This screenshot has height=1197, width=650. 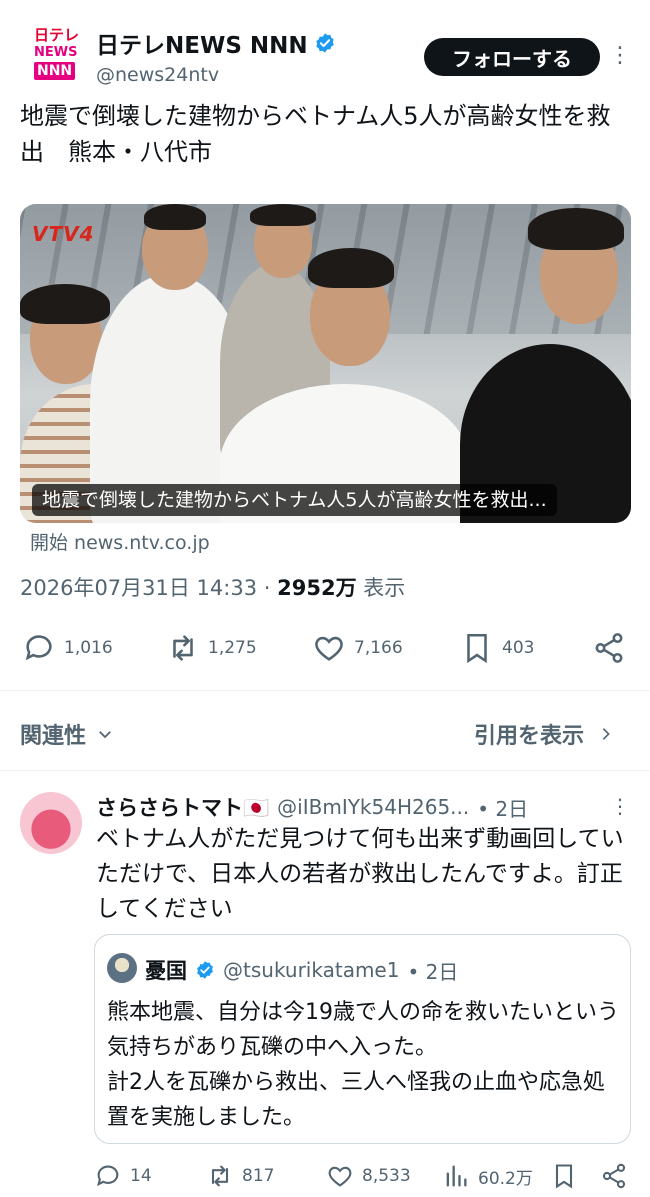 I want to click on reply-like-button: 8,533, so click(x=368, y=1176).